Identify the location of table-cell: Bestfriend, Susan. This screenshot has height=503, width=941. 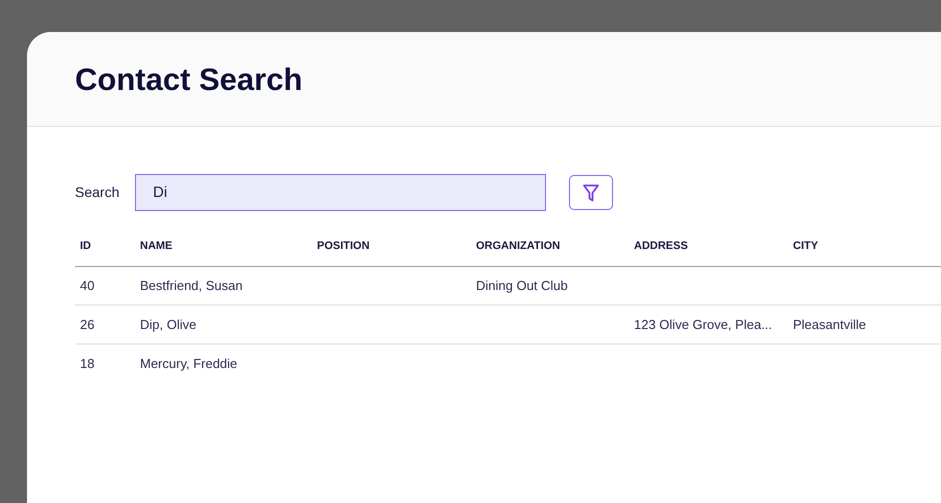
(191, 285).